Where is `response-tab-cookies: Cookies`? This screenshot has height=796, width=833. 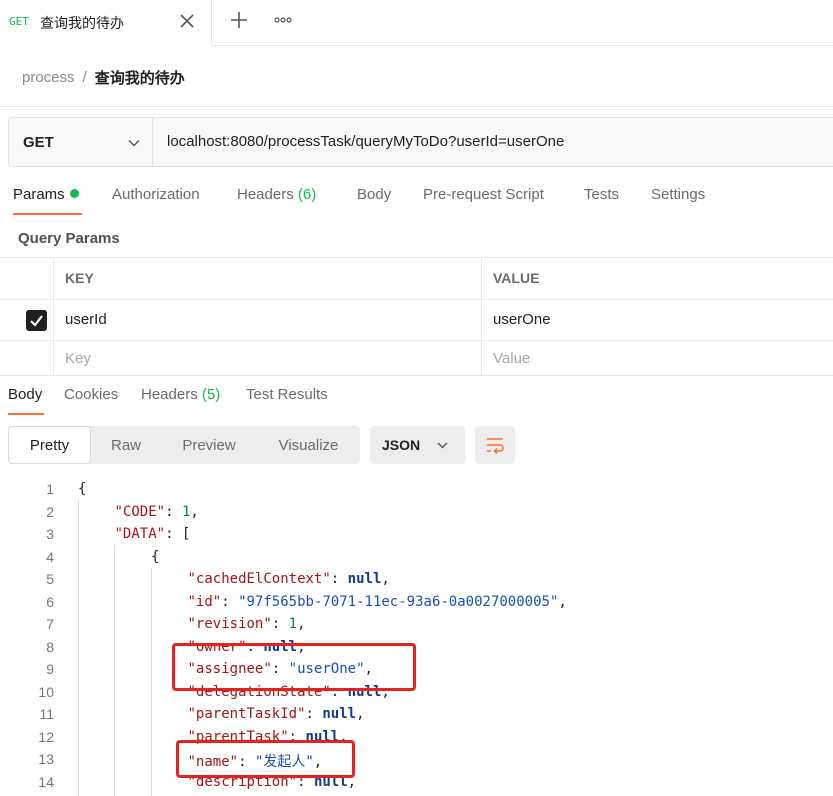
response-tab-cookies: Cookies is located at coordinates (91, 394).